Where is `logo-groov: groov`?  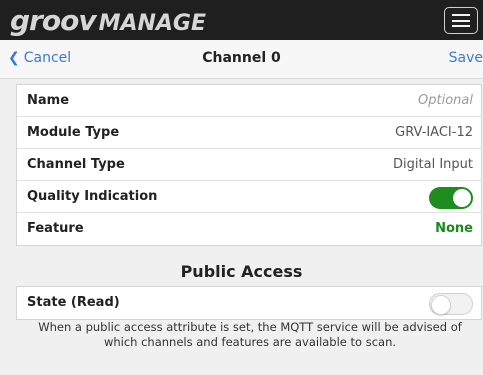 logo-groov: groov is located at coordinates (53, 20).